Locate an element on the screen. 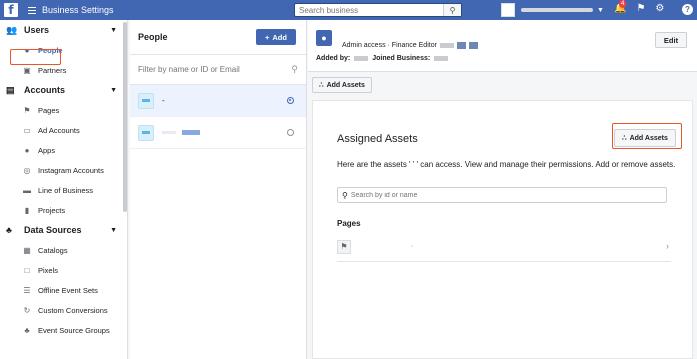  event-source-groups-icon: ♣ is located at coordinates (27, 330).